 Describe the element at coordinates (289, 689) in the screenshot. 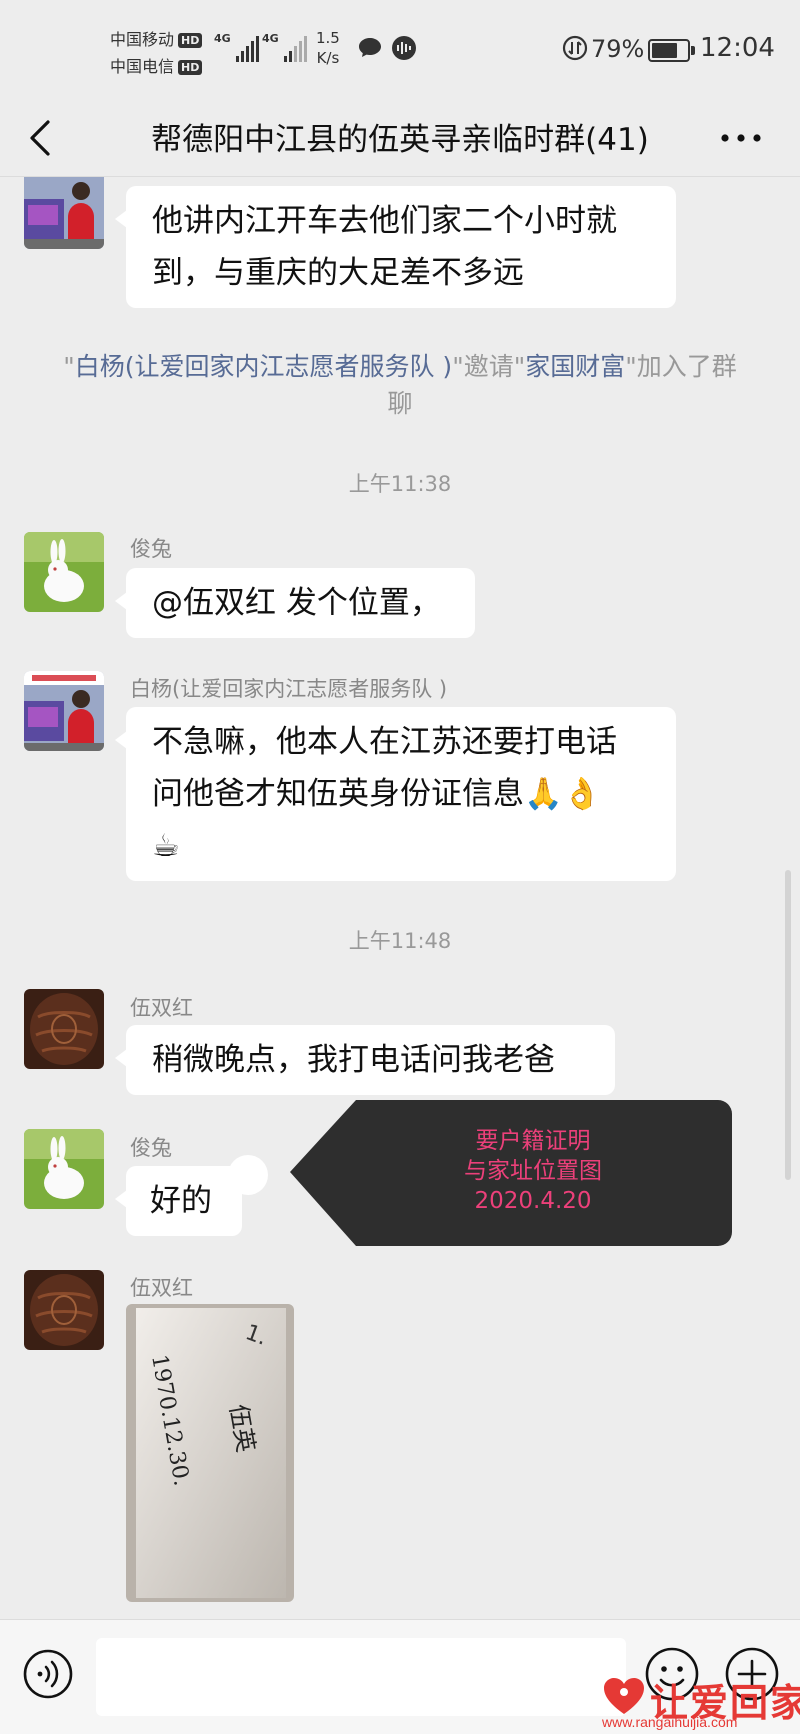

I see `sender-name: 白杨(让爱回家内江志愿者服务队 )` at that location.